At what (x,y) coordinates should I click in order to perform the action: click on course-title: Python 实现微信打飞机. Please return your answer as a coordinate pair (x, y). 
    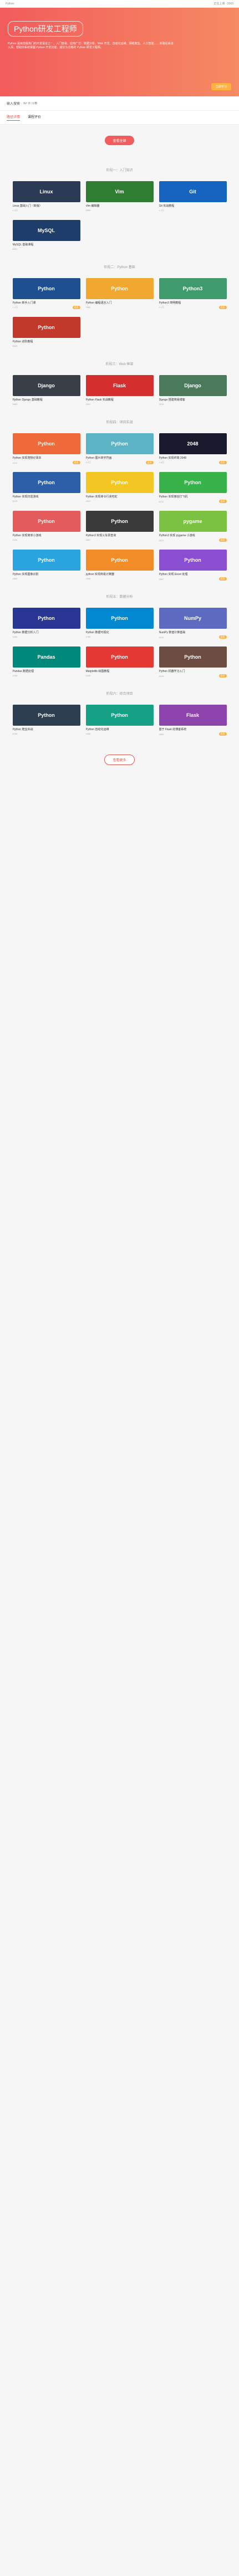
    Looking at the image, I should click on (193, 497).